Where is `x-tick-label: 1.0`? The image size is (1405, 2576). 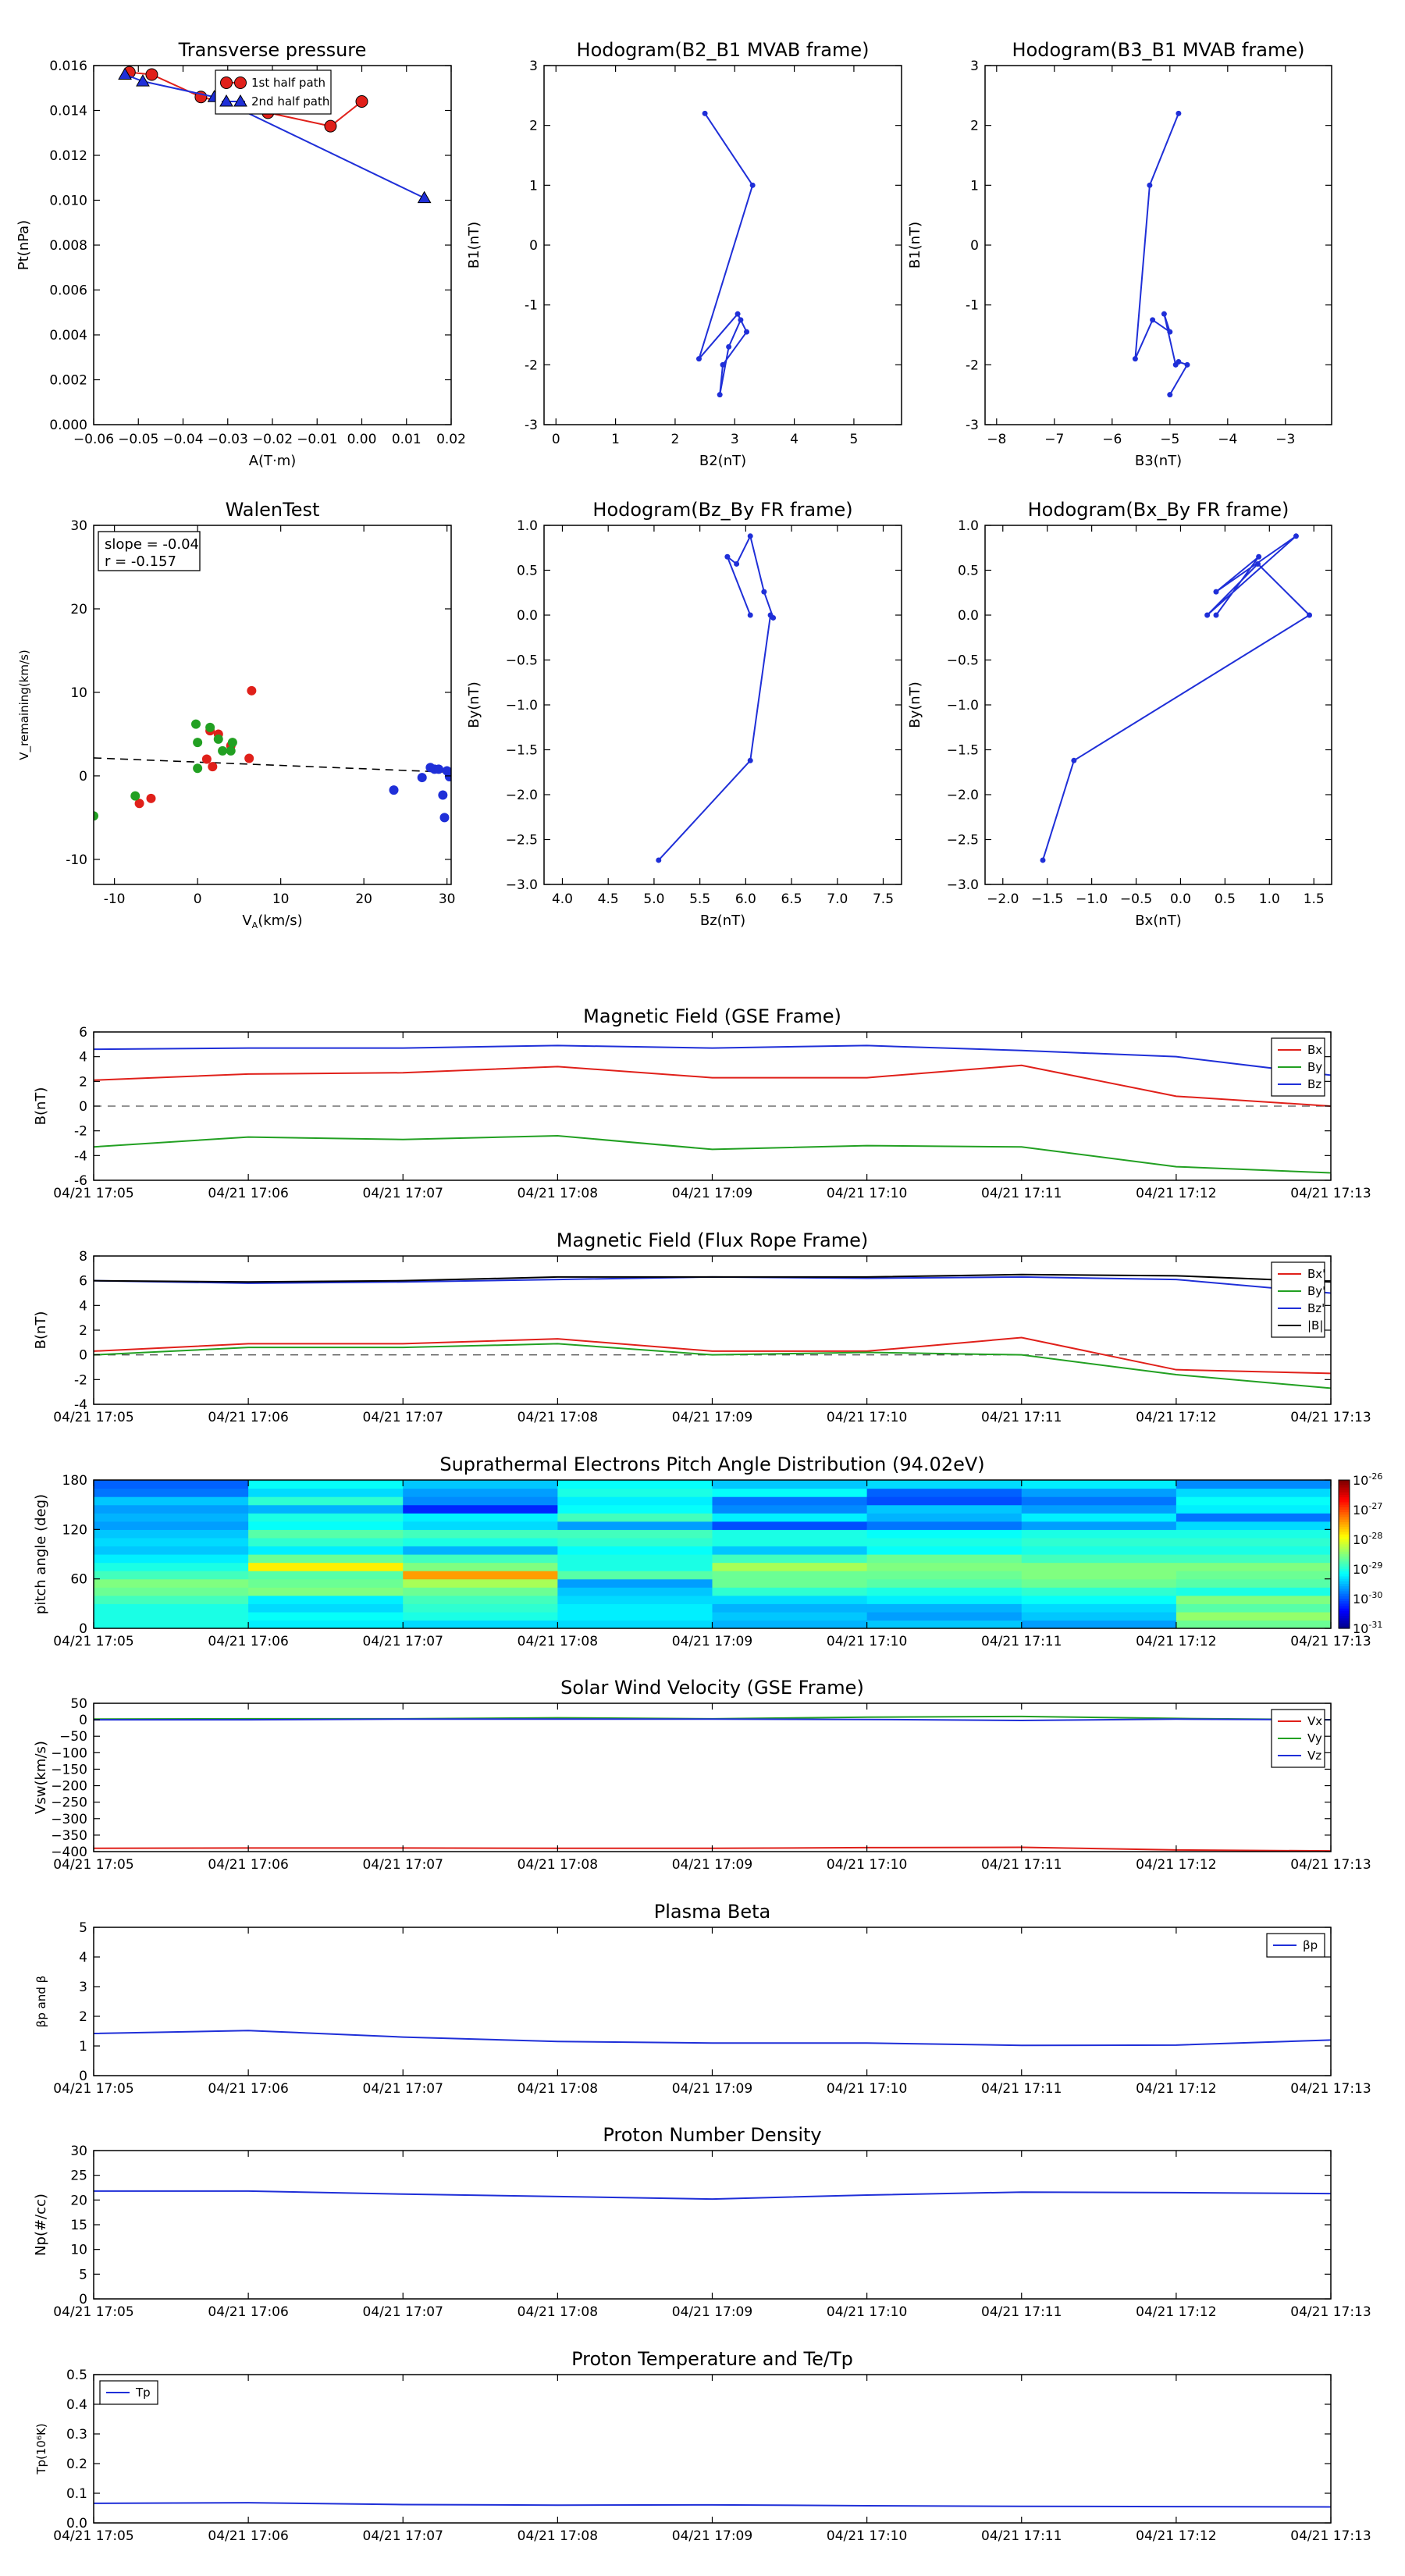 x-tick-label: 1.0 is located at coordinates (1270, 899).